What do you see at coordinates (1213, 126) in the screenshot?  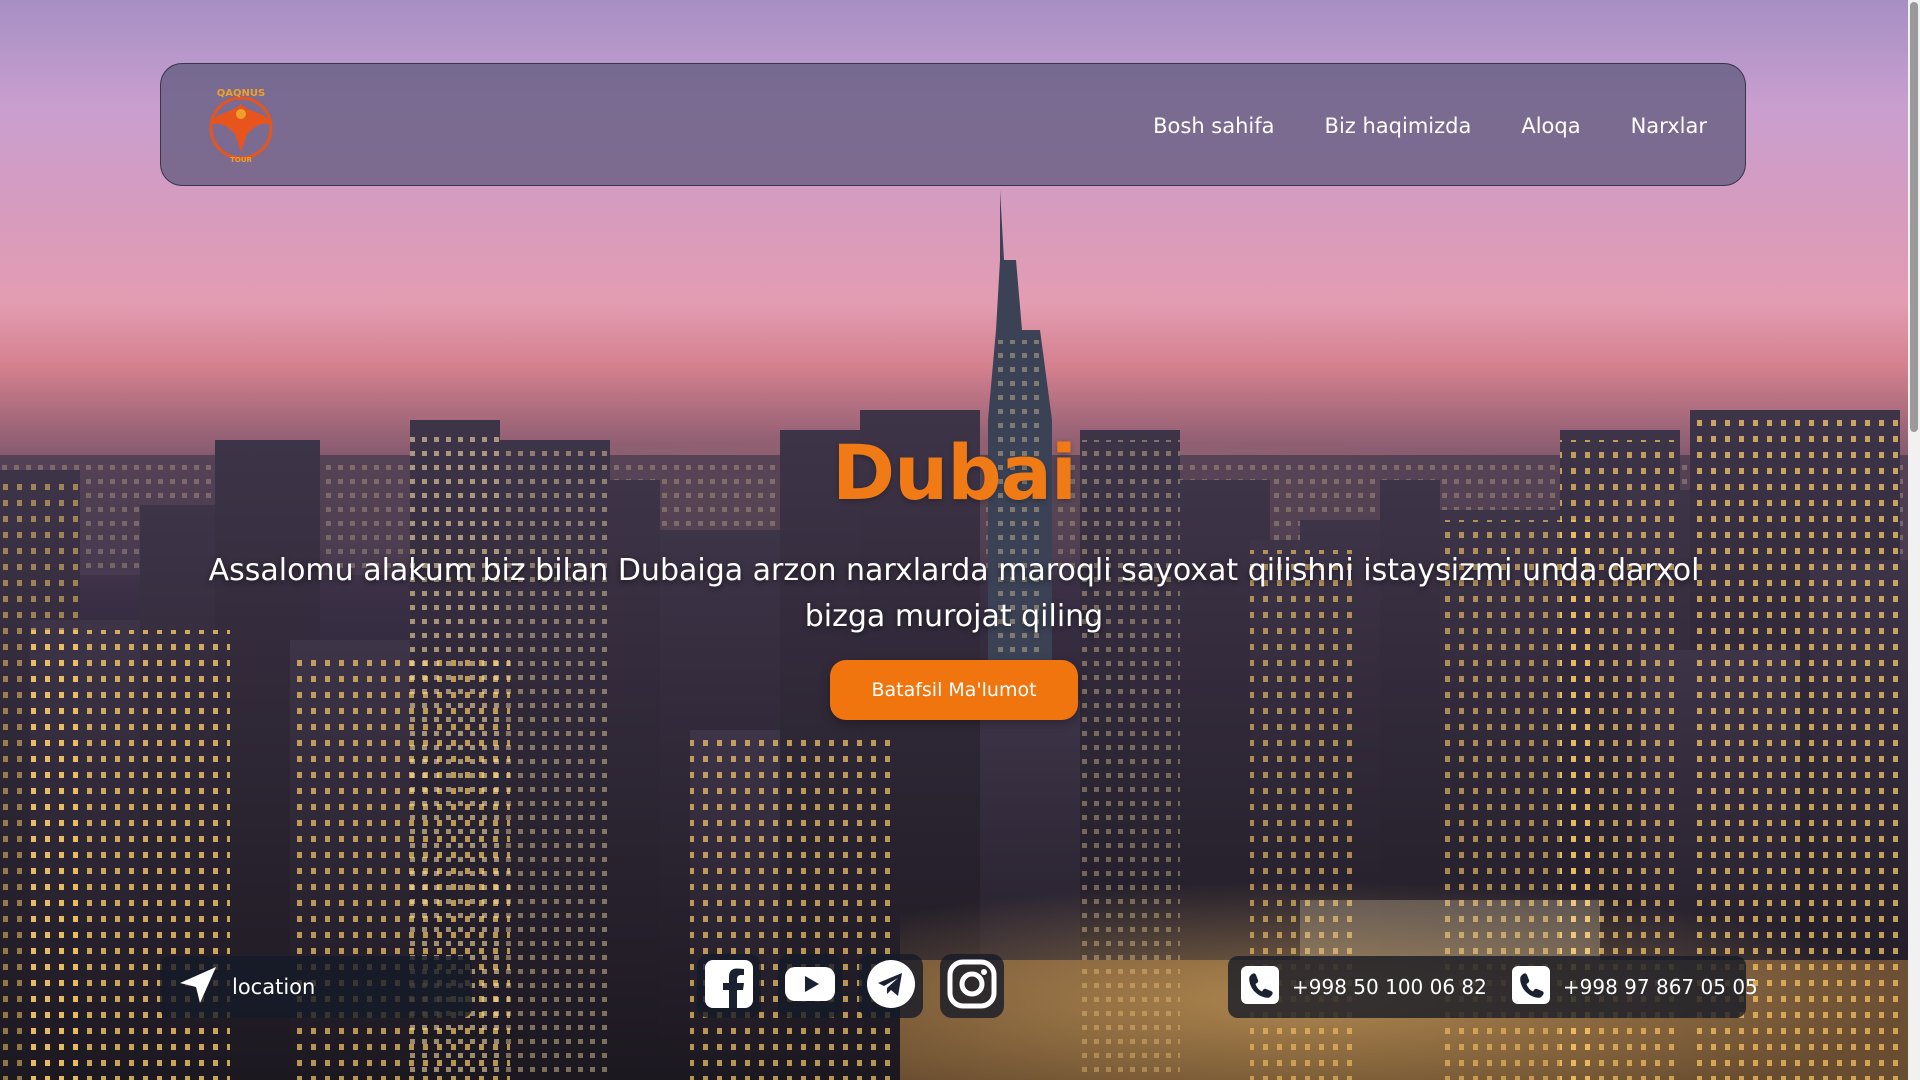 I see `nav-link-bosh-sahifa: Bosh sahifa` at bounding box center [1213, 126].